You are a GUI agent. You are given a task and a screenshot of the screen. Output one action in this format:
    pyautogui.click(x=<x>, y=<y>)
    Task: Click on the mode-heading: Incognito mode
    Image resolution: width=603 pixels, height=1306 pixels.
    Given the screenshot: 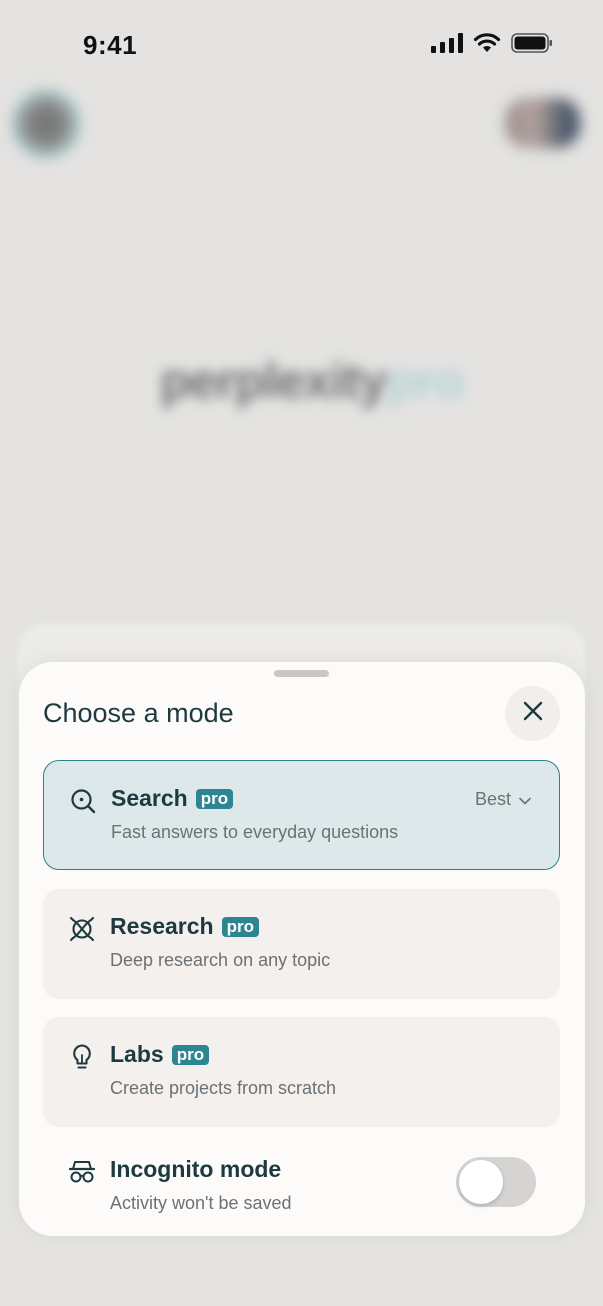 What is the action you would take?
    pyautogui.click(x=195, y=1169)
    